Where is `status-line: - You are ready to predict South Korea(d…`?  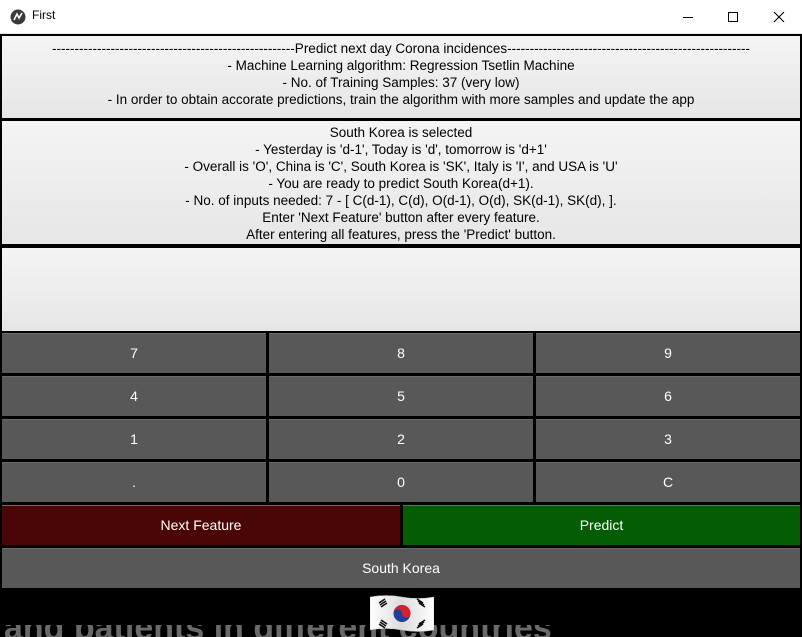 status-line: - You are ready to predict South Korea(d… is located at coordinates (401, 183).